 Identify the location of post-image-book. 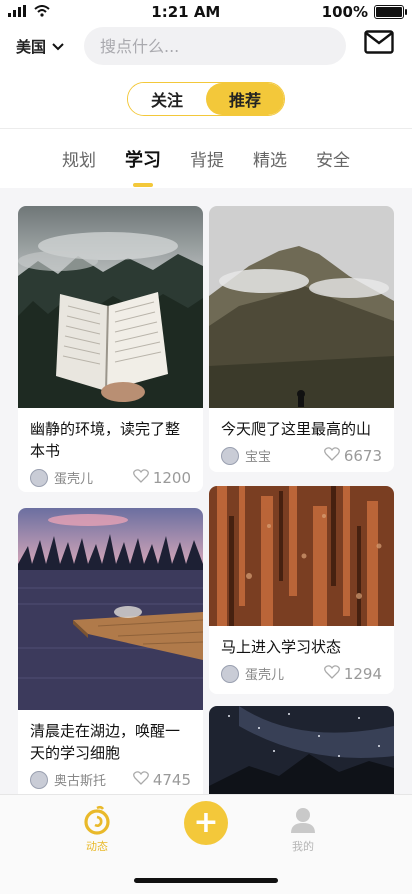
(110, 307).